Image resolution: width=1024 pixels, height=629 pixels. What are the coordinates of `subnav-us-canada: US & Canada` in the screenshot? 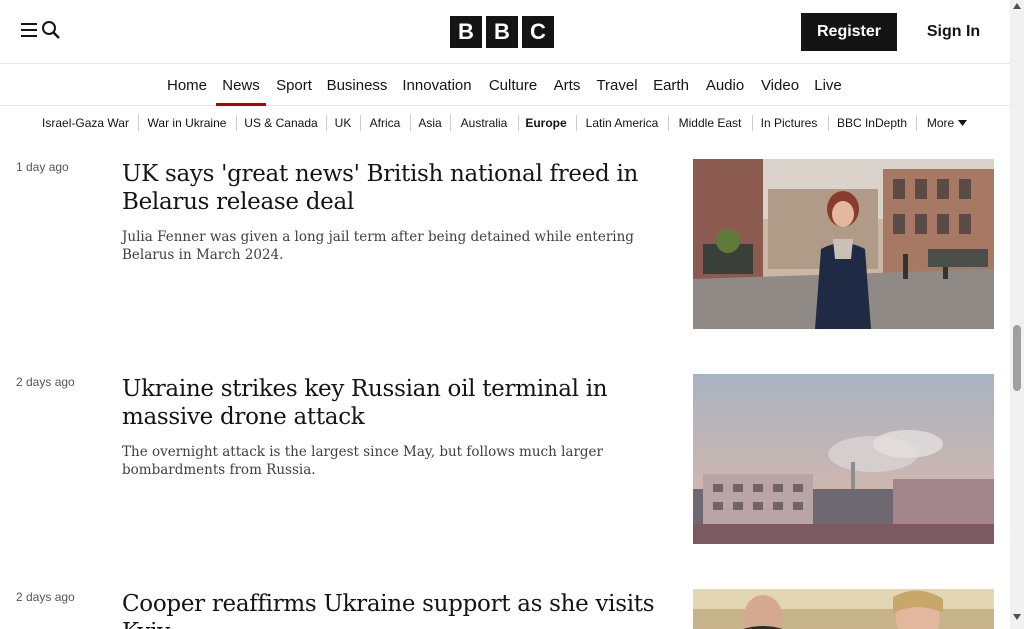 It's located at (281, 123).